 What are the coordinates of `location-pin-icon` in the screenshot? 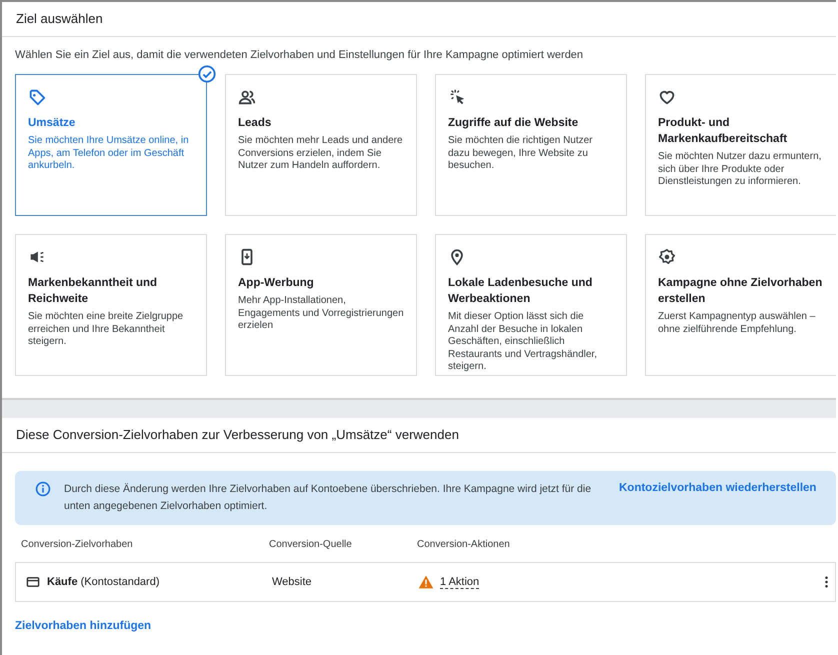 It's located at (457, 257).